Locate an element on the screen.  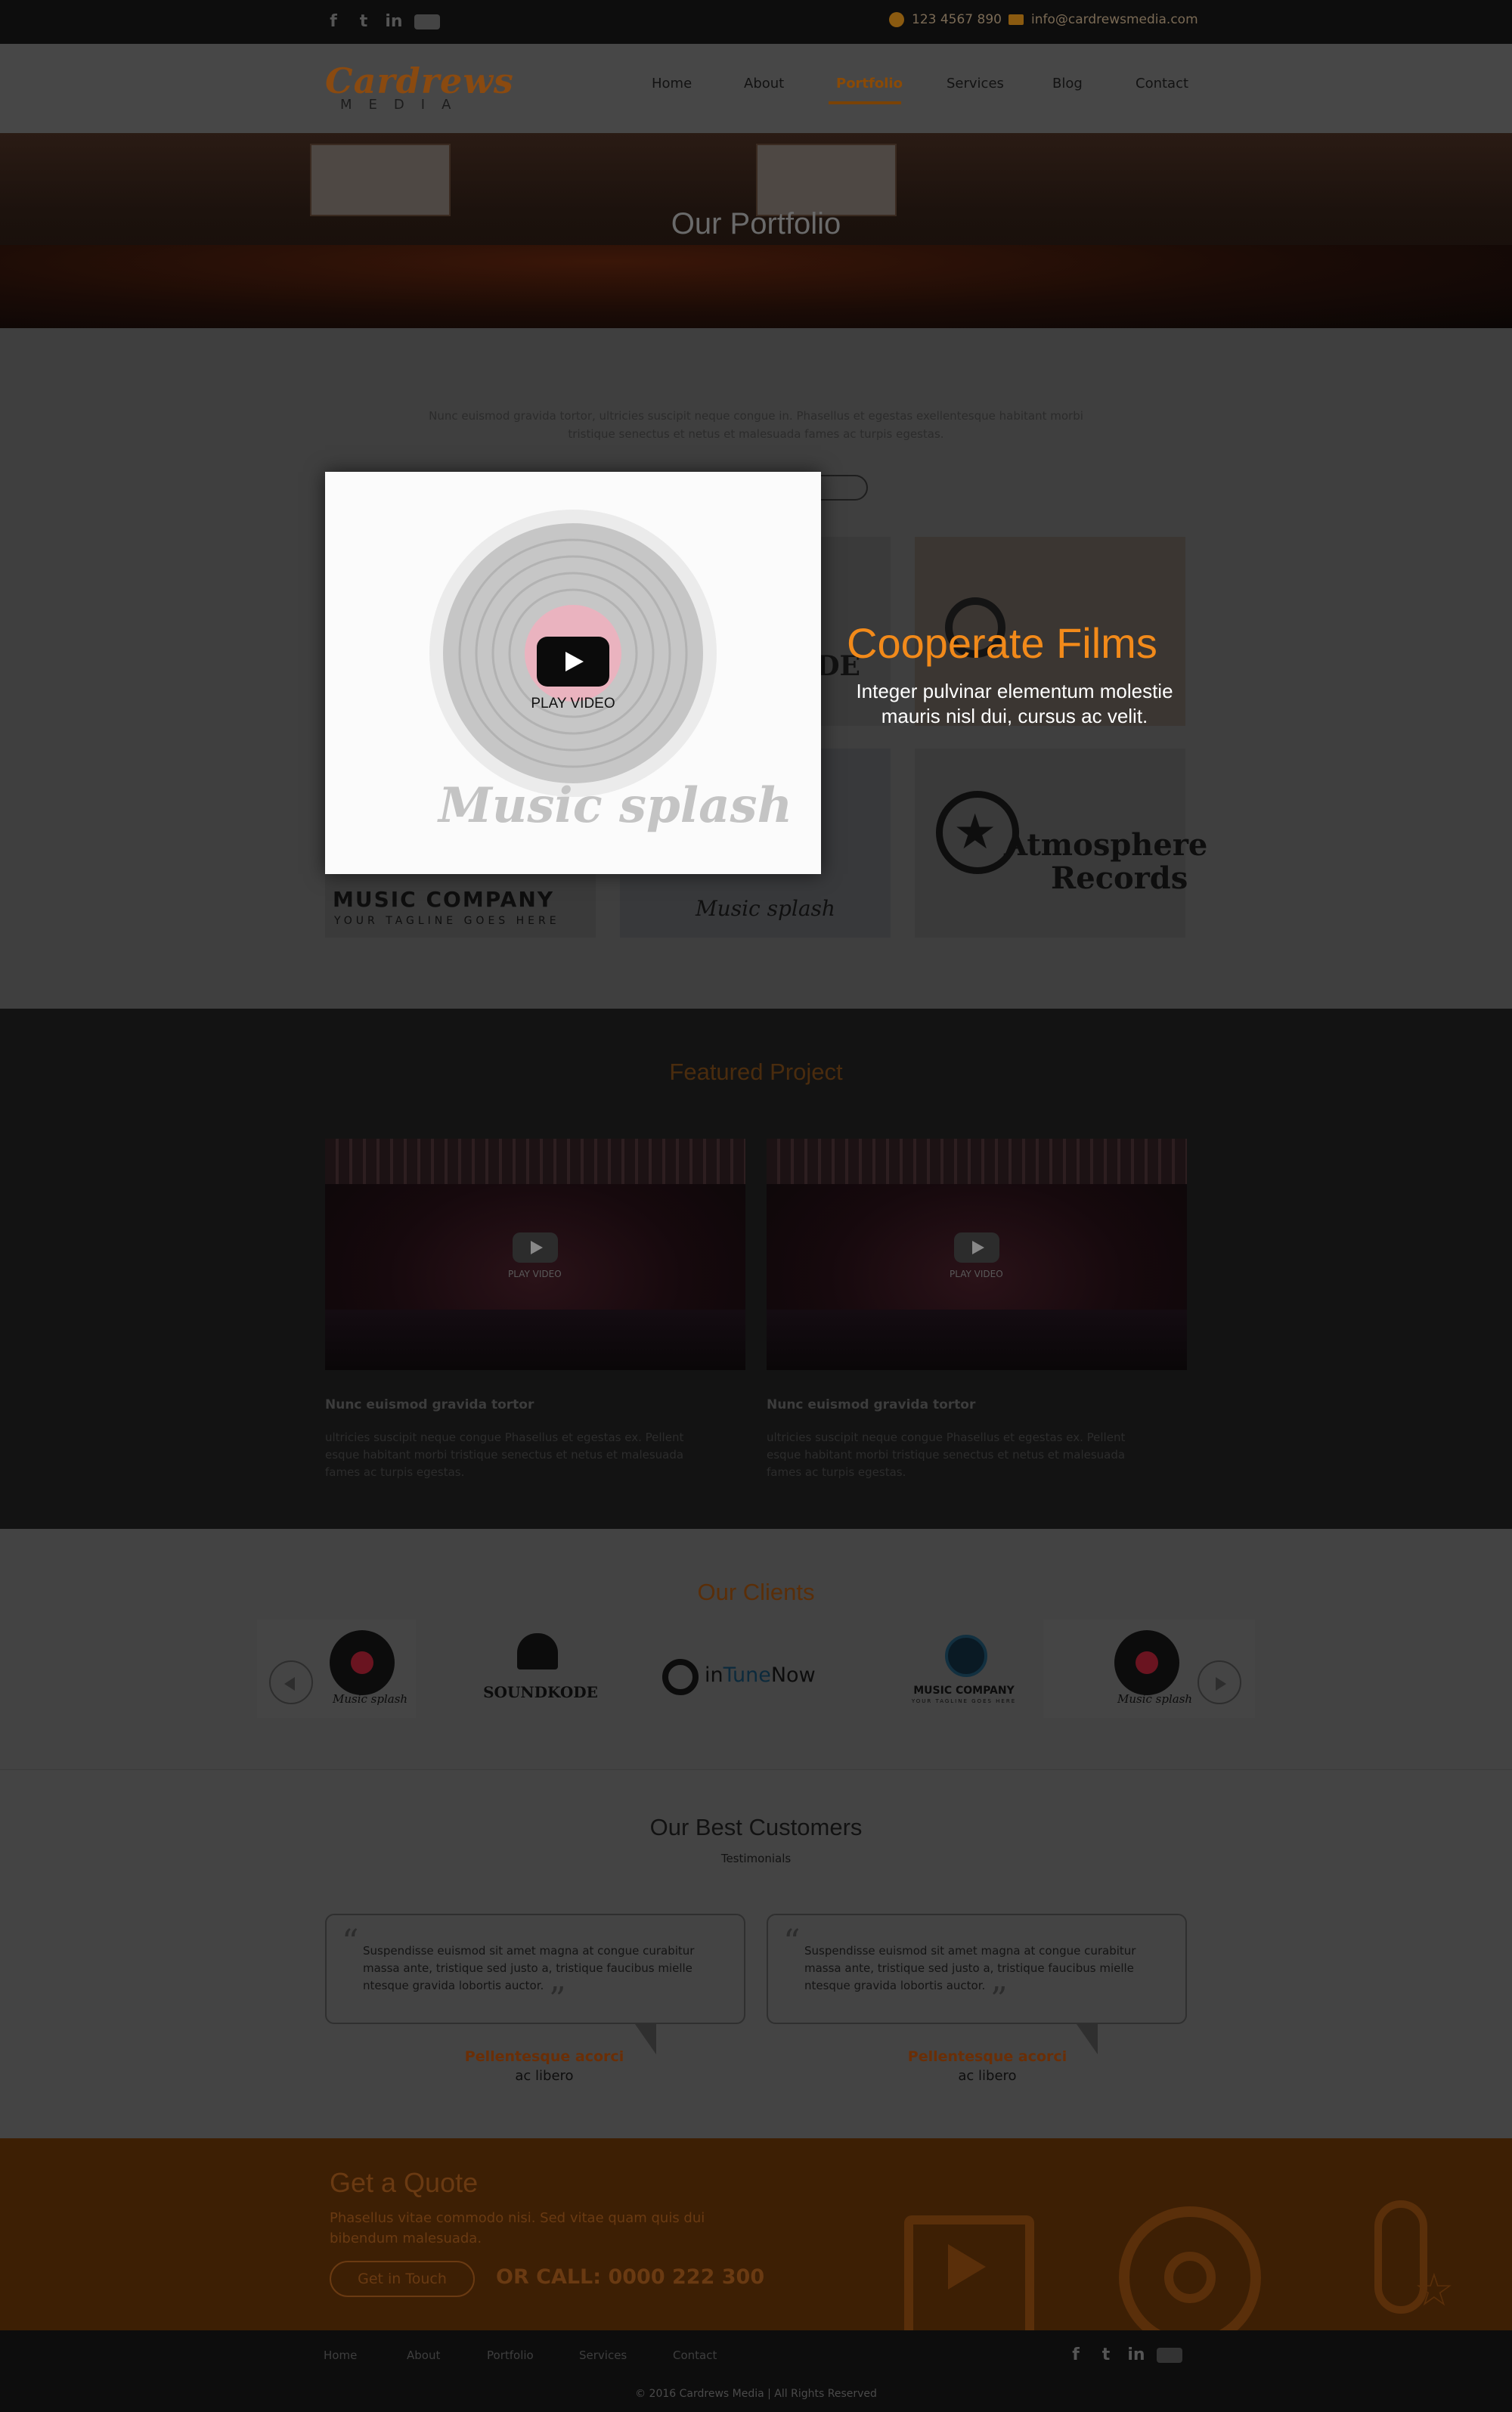
vinyl-blue-icon is located at coordinates (966, 1656).